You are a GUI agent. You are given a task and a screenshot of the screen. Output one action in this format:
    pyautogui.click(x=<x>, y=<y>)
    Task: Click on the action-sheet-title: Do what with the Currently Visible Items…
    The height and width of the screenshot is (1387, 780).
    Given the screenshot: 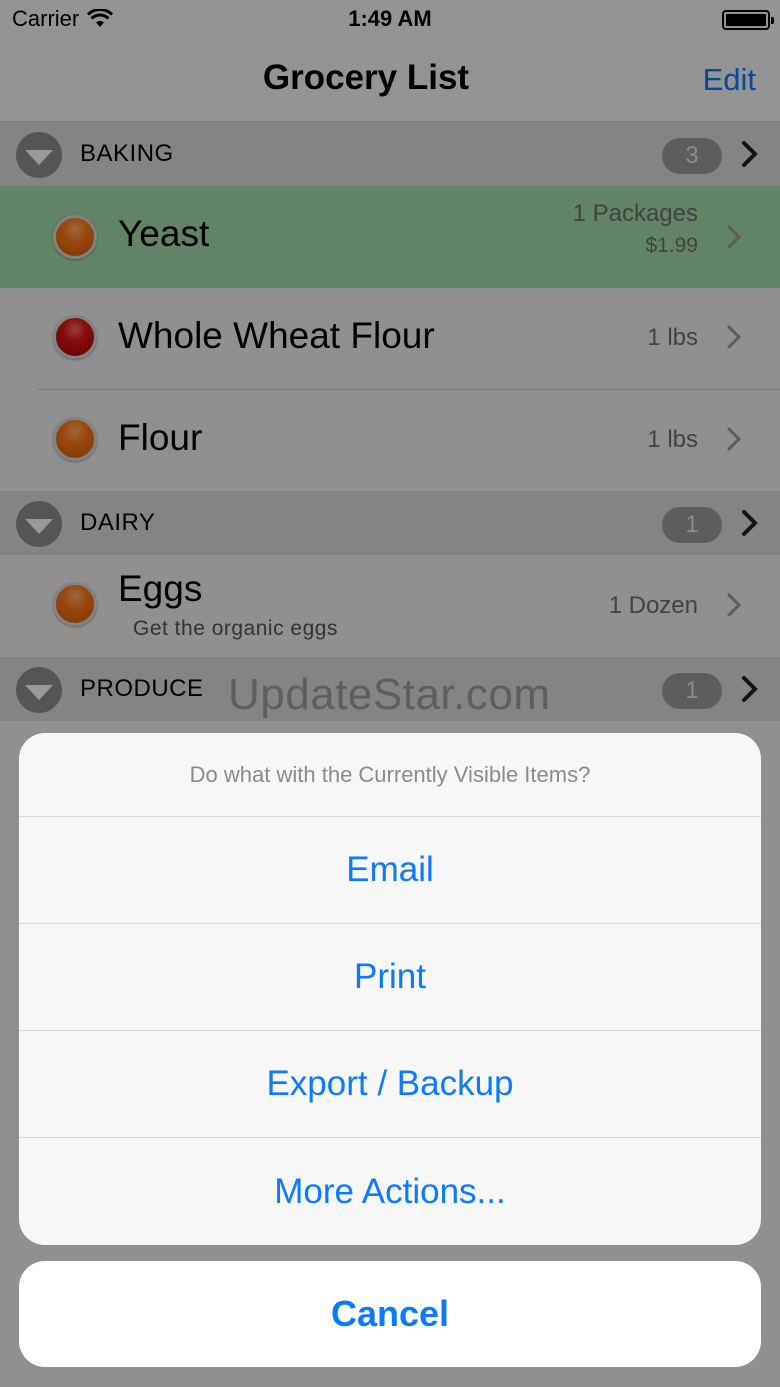 What is the action you would take?
    pyautogui.click(x=390, y=775)
    